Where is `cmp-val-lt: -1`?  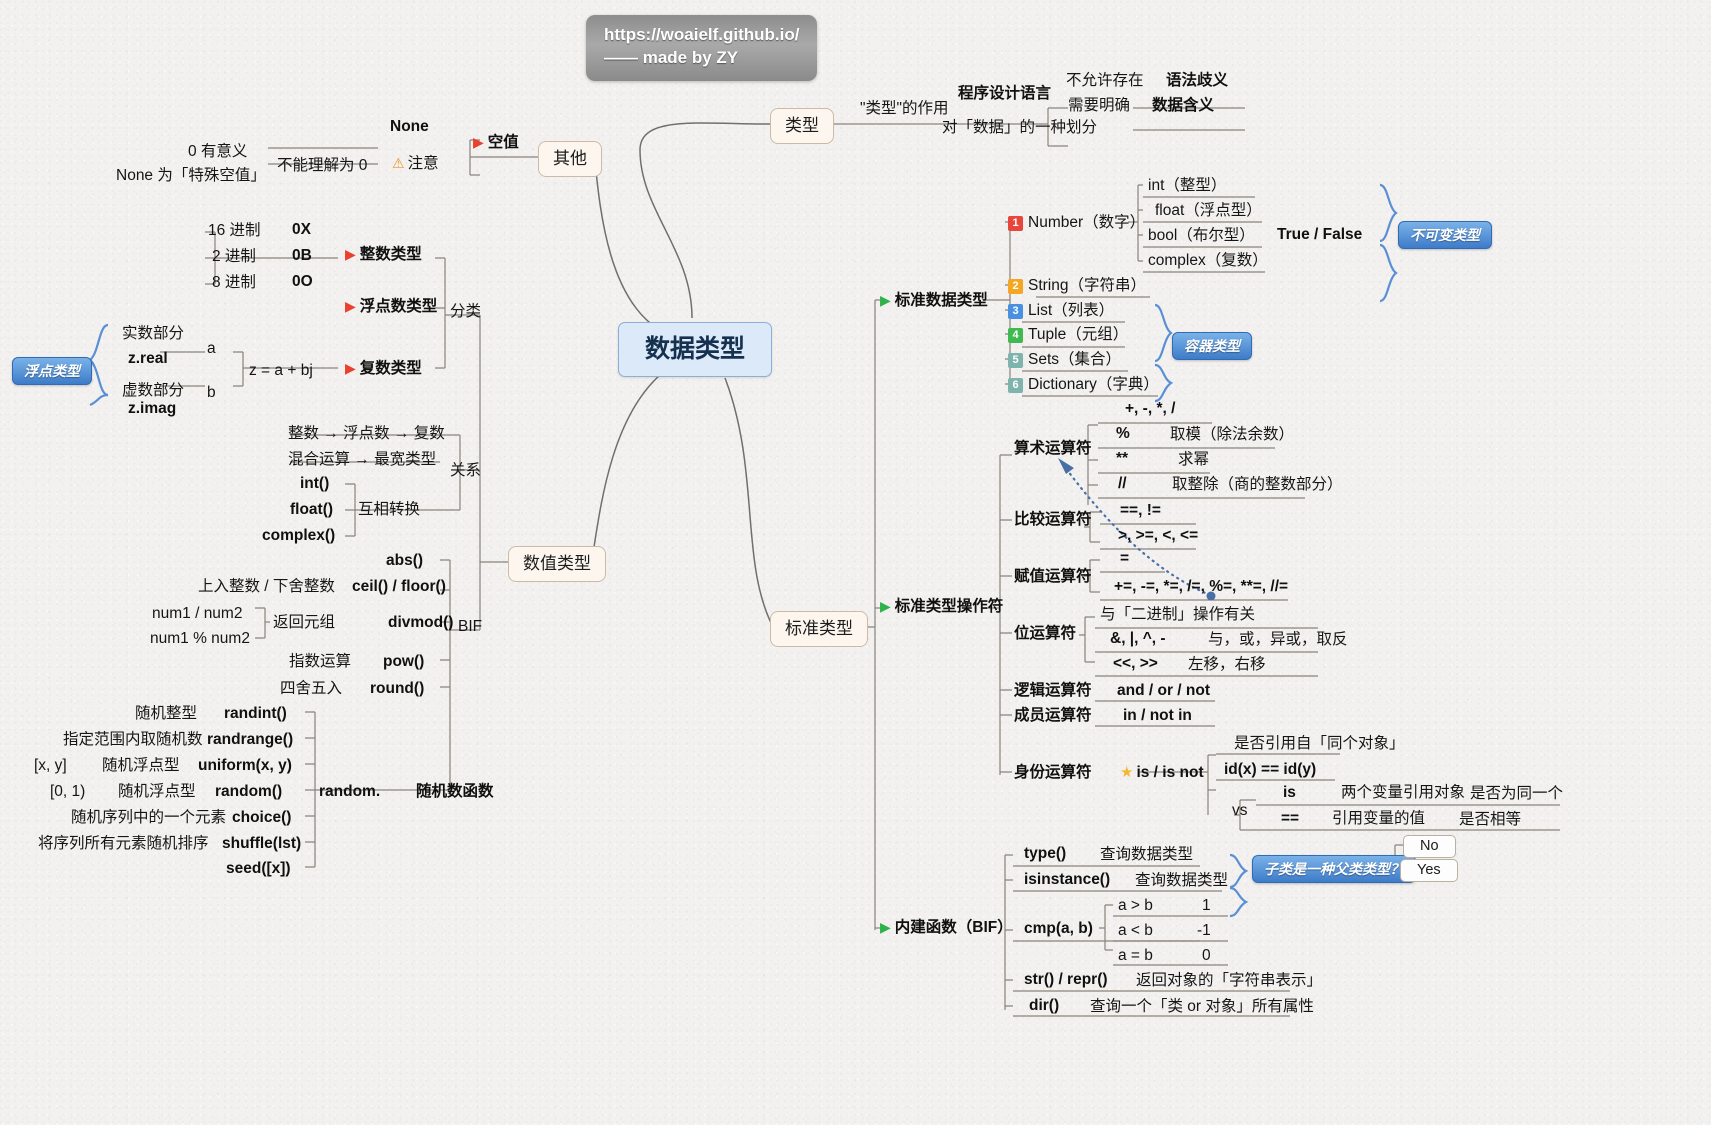
cmp-val-lt: -1 is located at coordinates (1204, 930).